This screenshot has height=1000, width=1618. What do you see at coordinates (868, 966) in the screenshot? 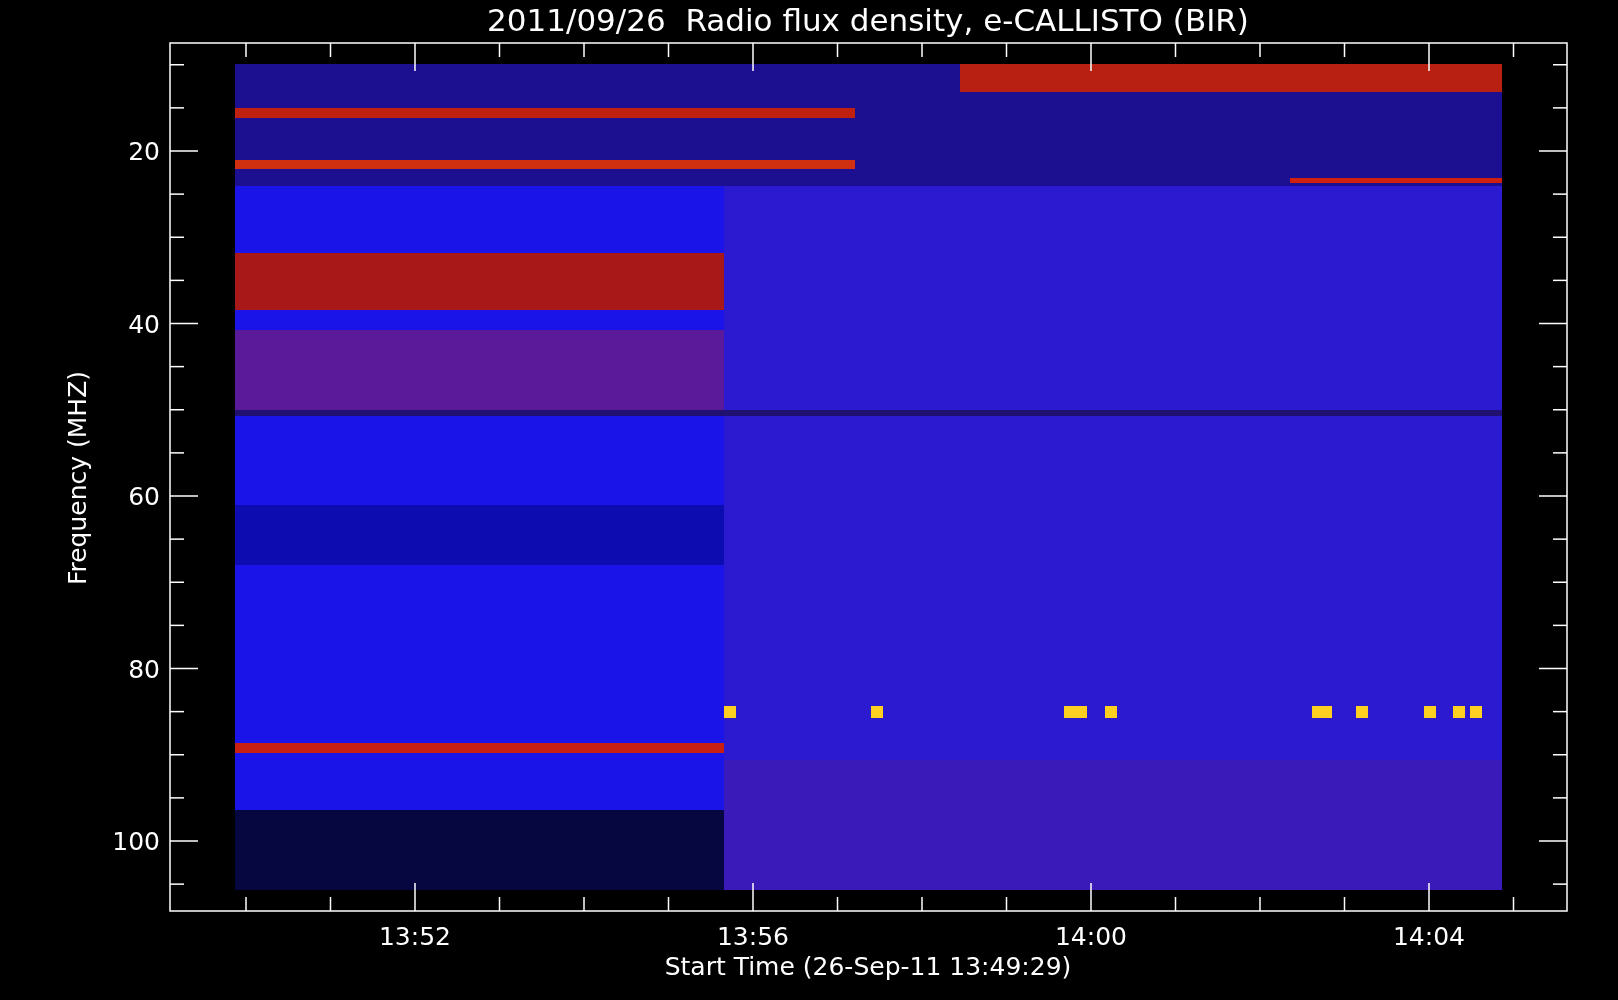
I see `x-axis-label: Start Time (26-Sep-11 13:49:29)` at bounding box center [868, 966].